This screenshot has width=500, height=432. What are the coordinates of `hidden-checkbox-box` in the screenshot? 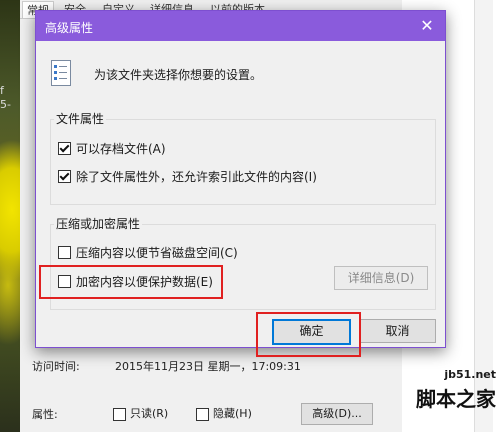 It's located at (202, 414).